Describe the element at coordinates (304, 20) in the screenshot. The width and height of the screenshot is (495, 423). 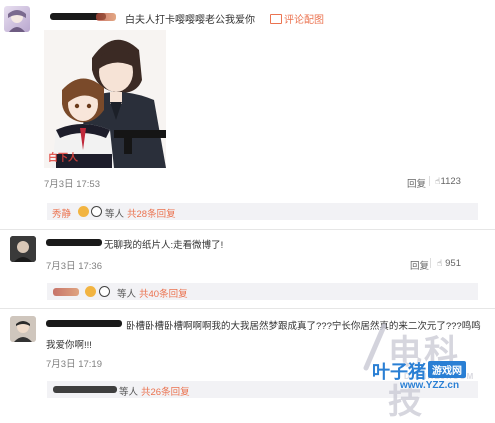
I see `image-tag-label: 评论配图` at that location.